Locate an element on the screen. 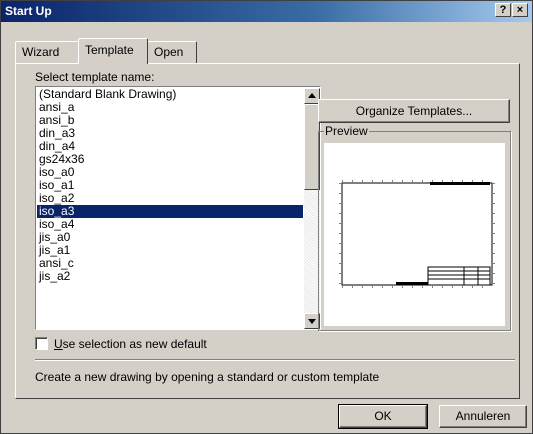 The width and height of the screenshot is (533, 434). list-item: iso_a2 is located at coordinates (170, 198).